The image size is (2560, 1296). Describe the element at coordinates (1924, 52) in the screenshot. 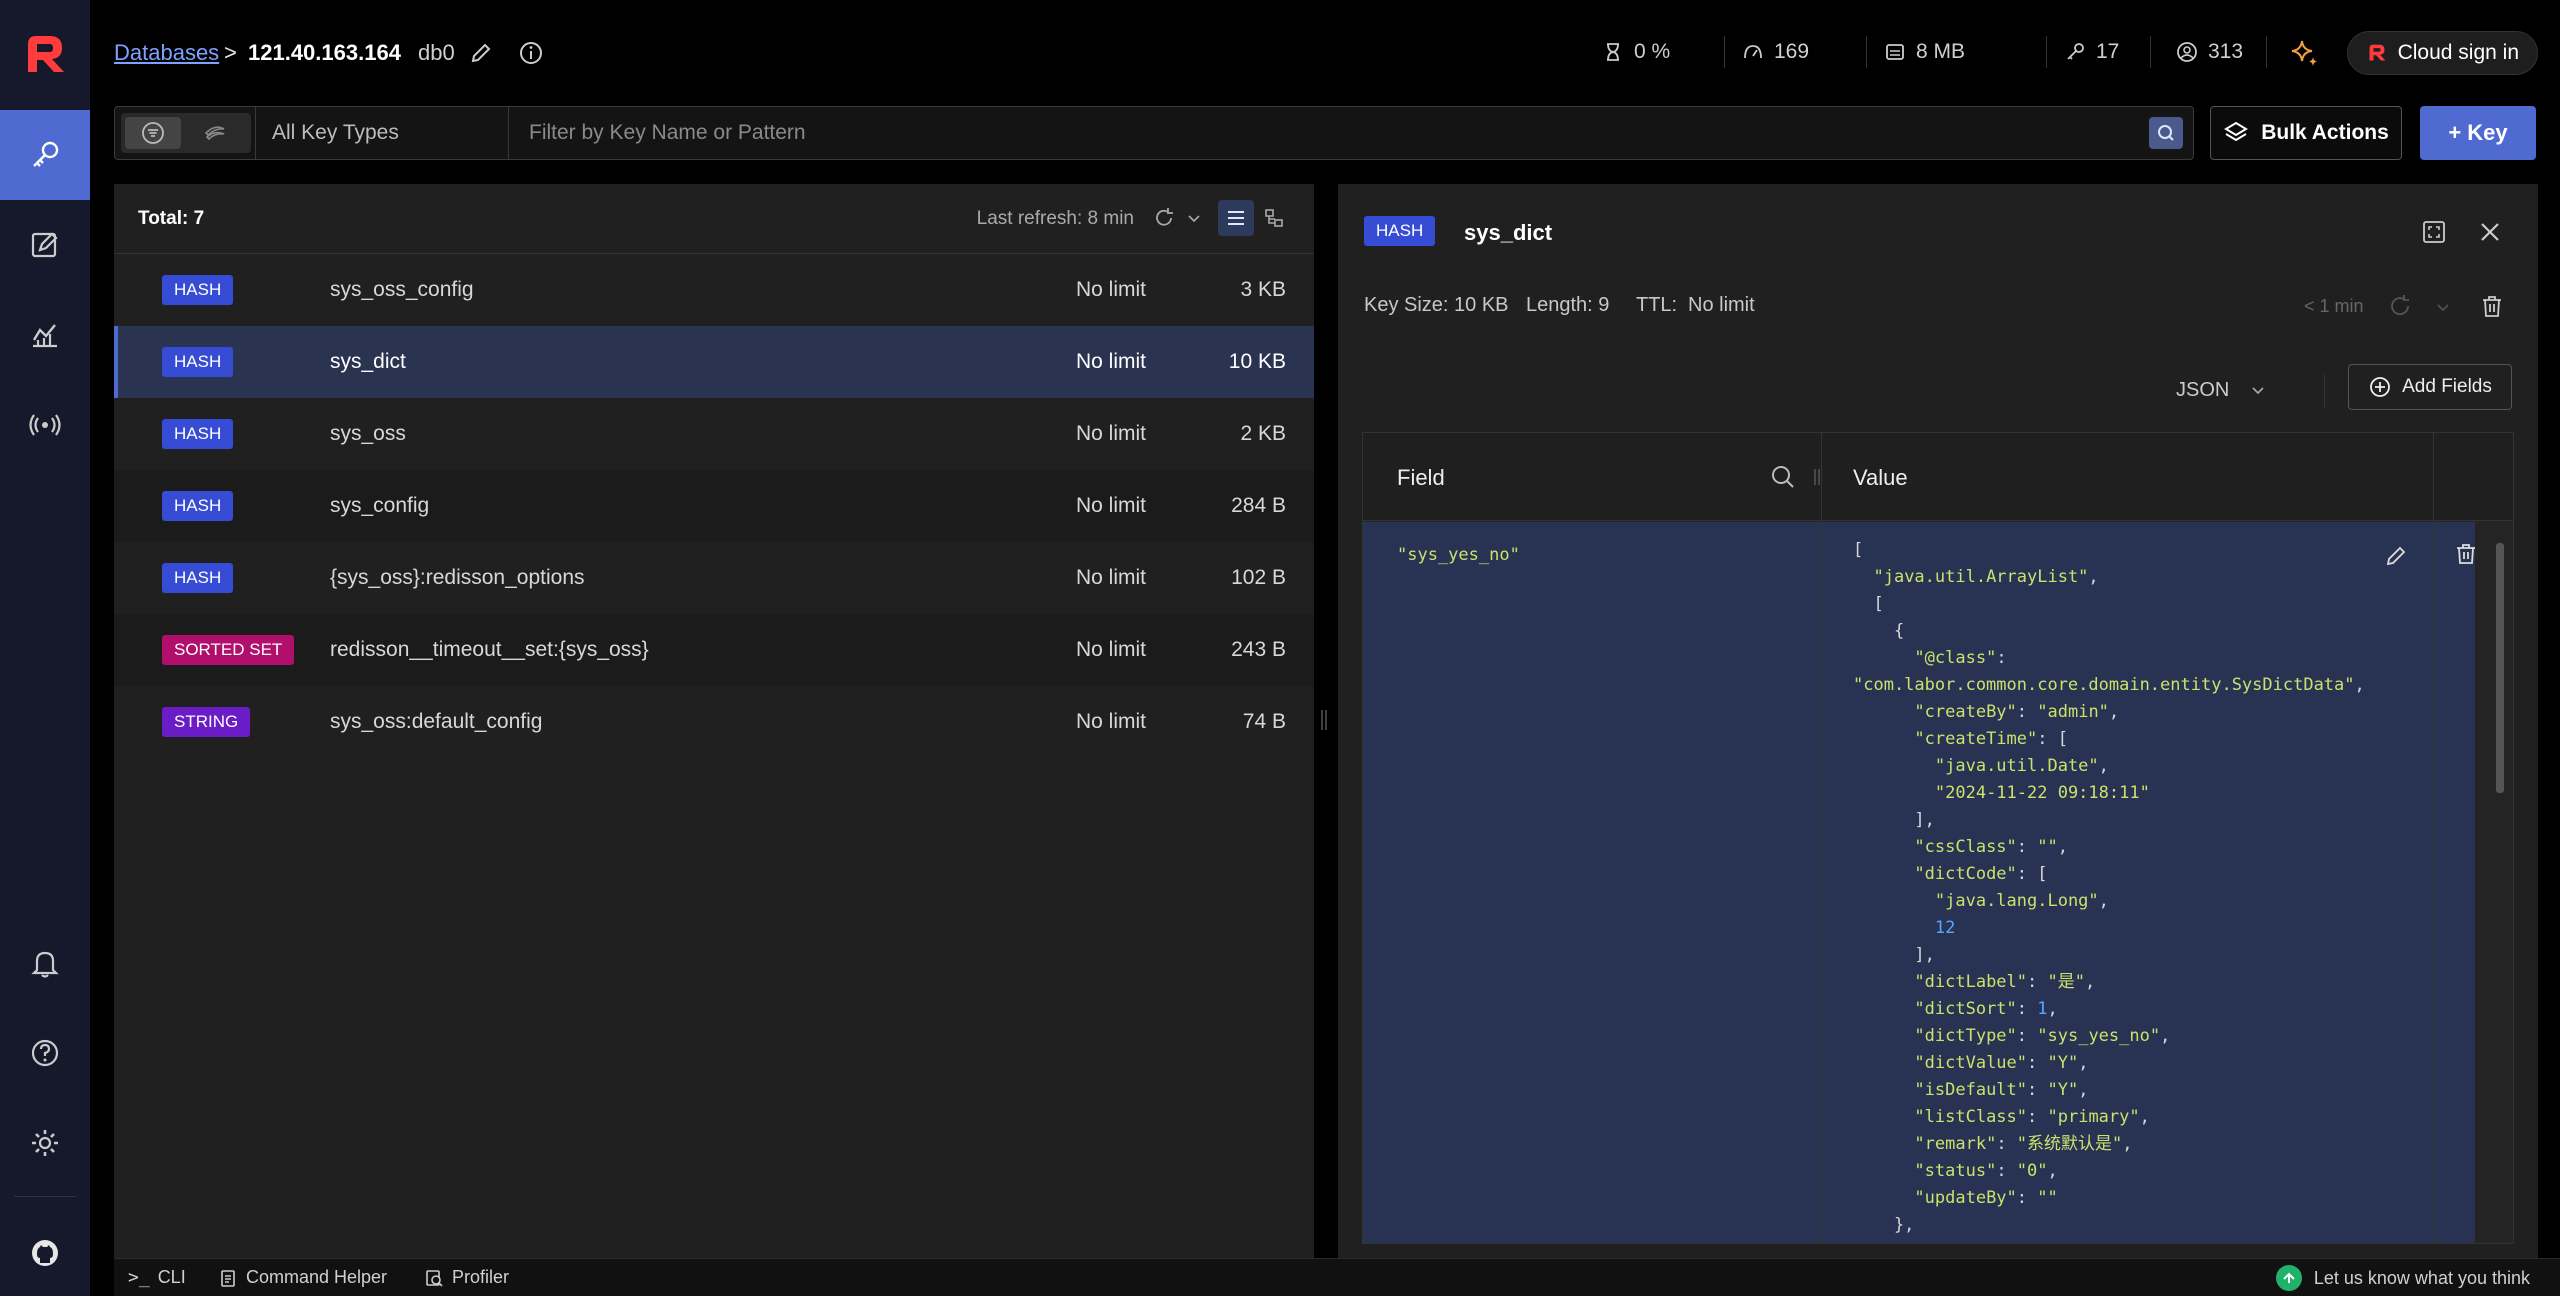

I see `memory-stat: 8 MB` at that location.